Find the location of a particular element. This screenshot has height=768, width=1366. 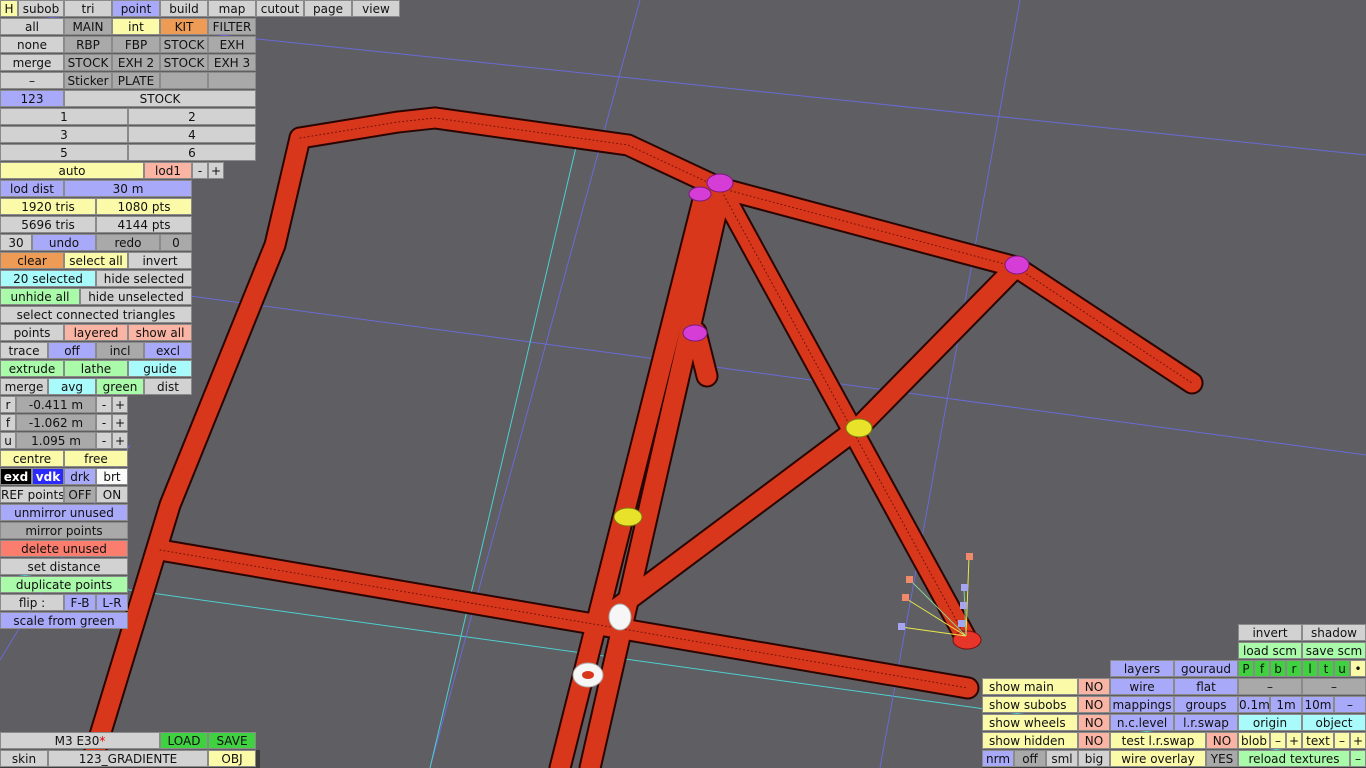

scale-from-green-button: scale from green is located at coordinates (64, 620).